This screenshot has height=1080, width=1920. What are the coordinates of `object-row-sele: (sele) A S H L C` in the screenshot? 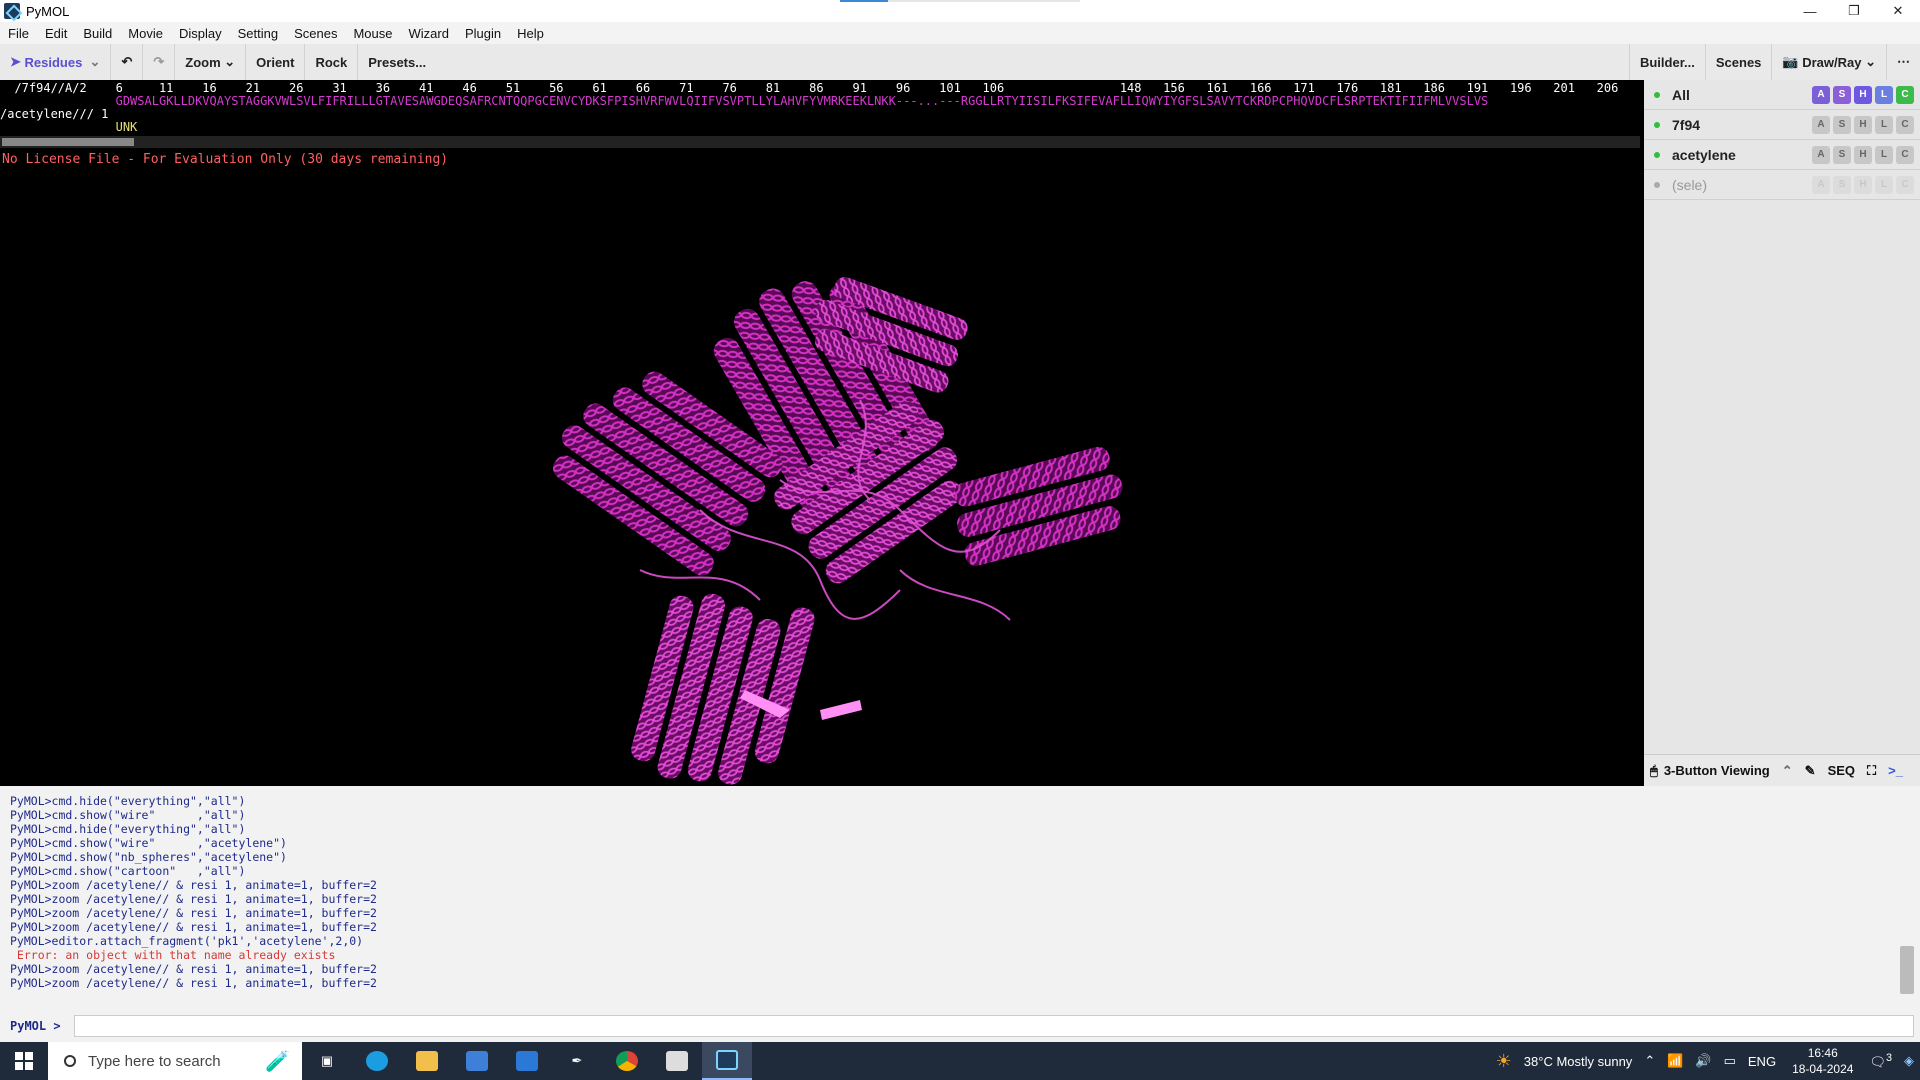 It's located at (1782, 185).